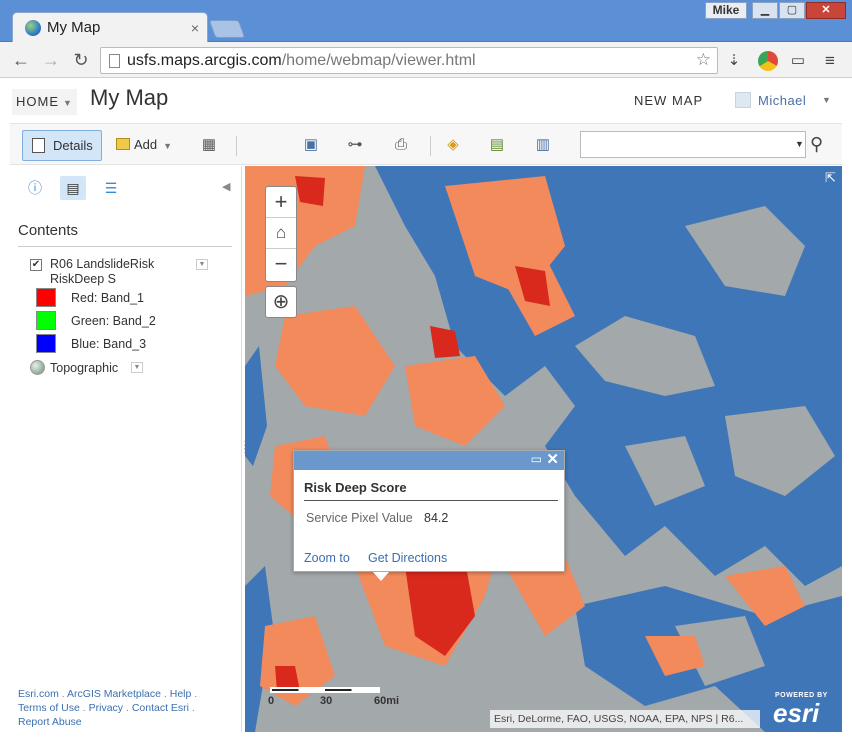 The width and height of the screenshot is (852, 742). I want to click on basemap-layer-name: Topographic, so click(84, 368).